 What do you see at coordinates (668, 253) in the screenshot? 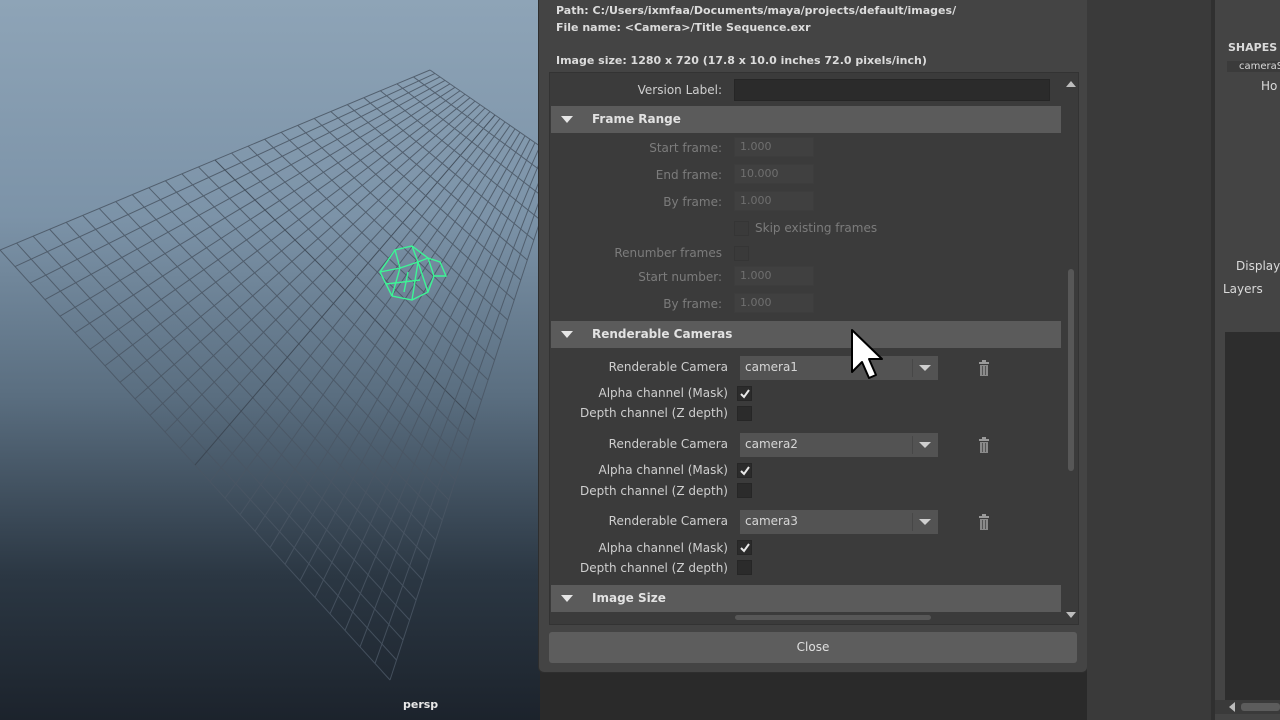
I see `renumber-frames-label: Renumber frames` at bounding box center [668, 253].